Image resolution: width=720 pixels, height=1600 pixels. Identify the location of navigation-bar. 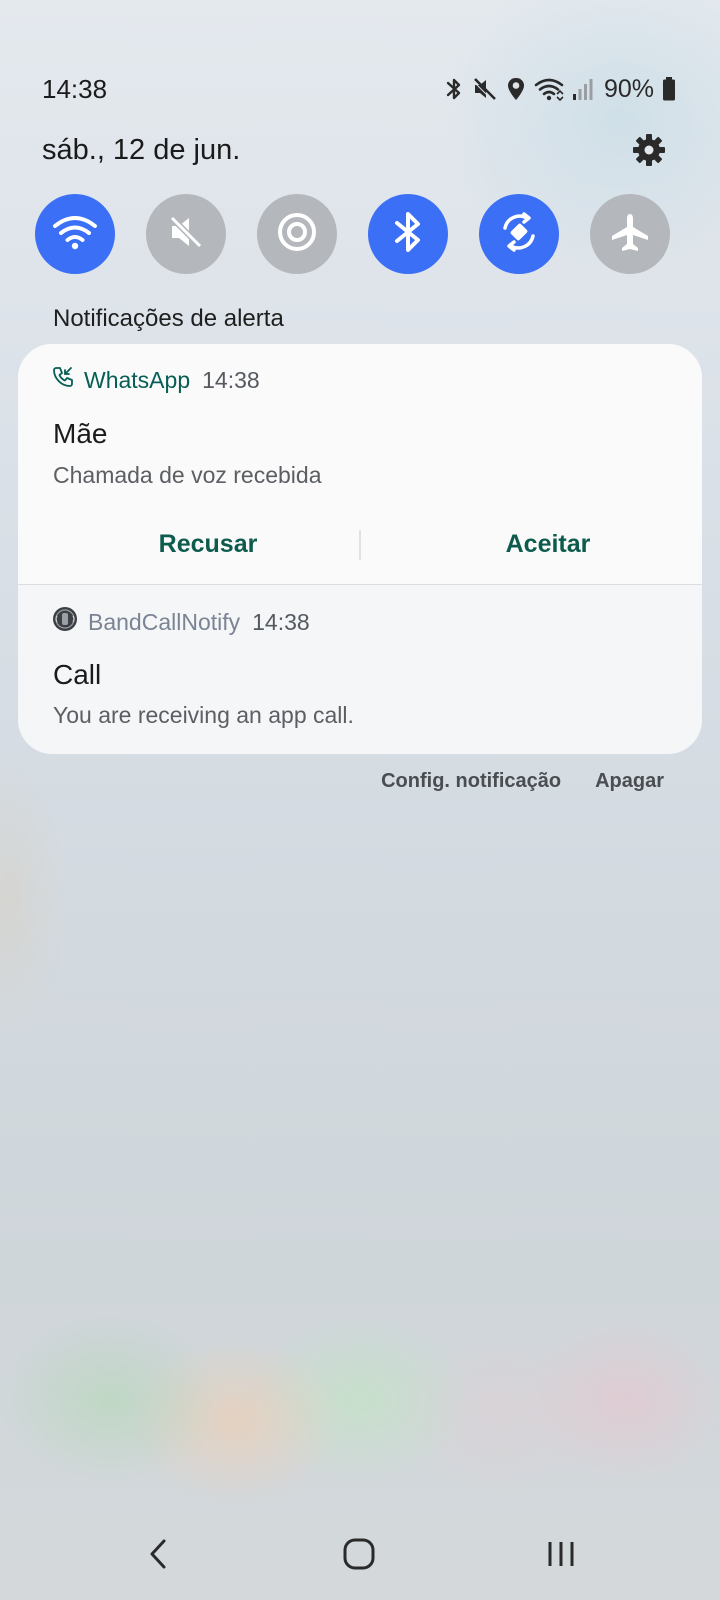
(360, 1560).